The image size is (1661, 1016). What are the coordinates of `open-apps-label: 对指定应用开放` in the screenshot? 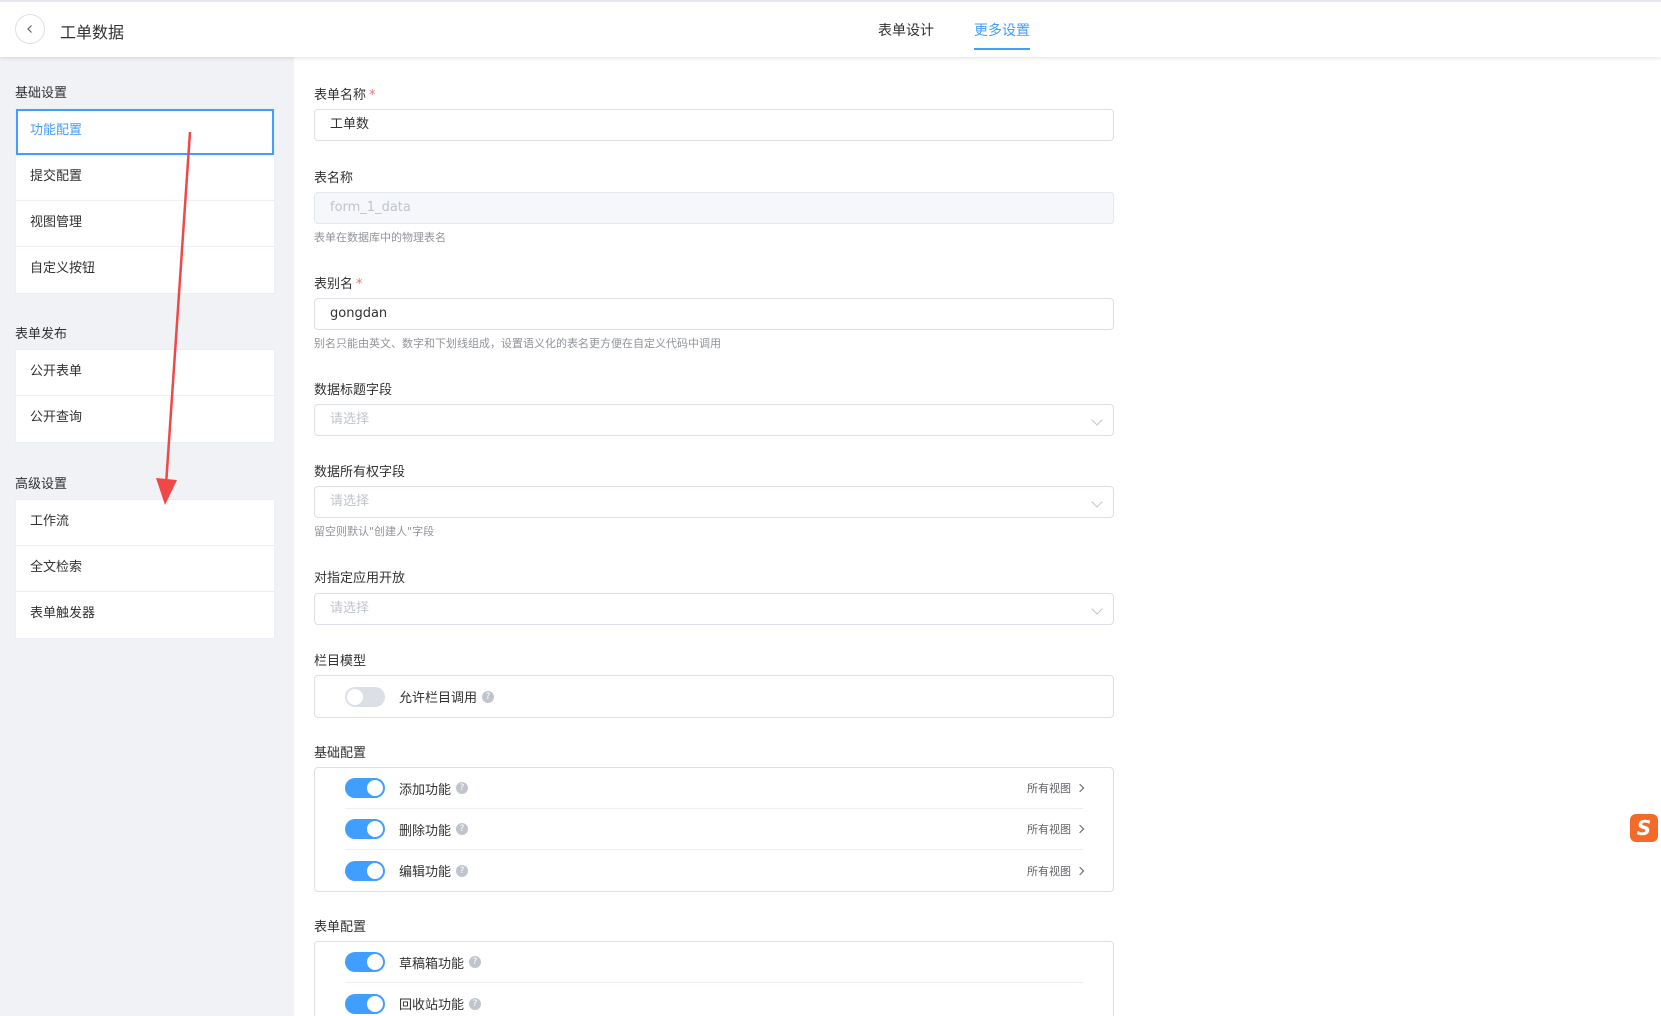 It's located at (360, 578).